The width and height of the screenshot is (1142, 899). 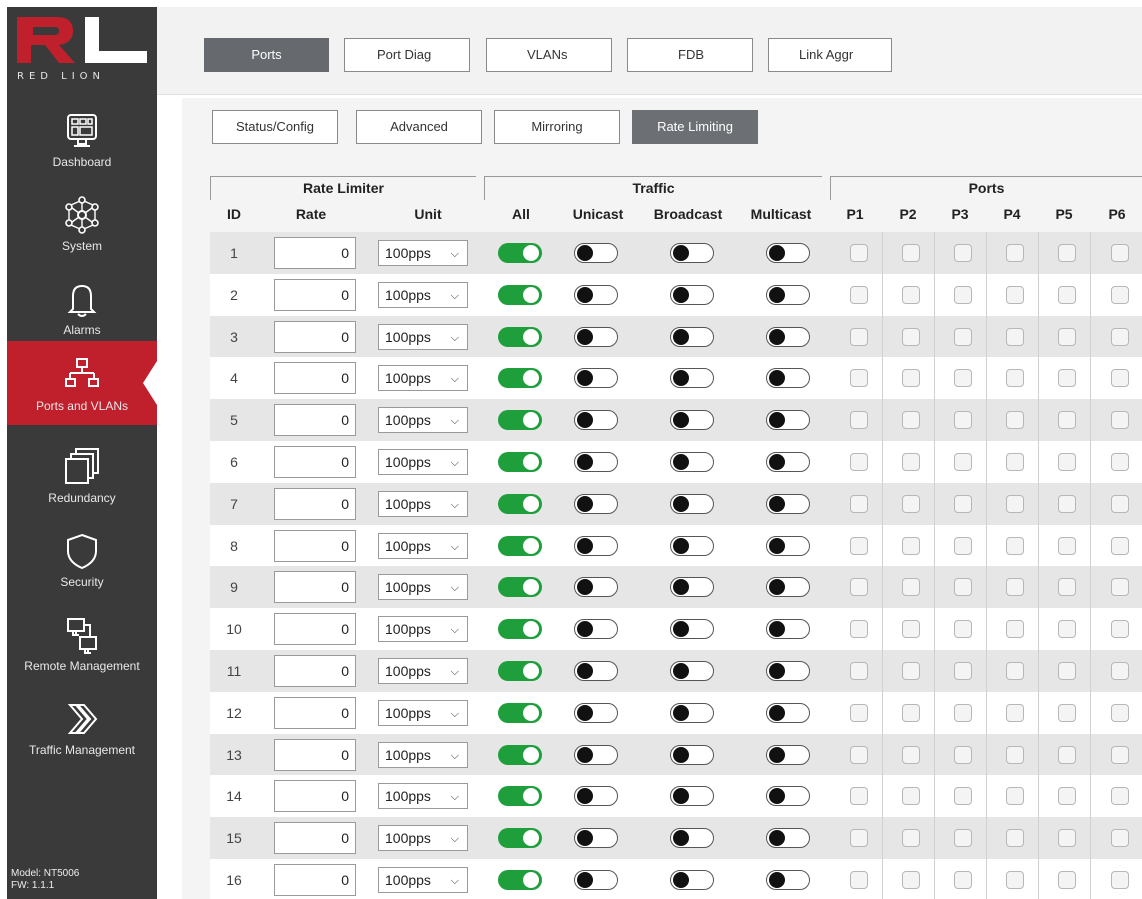 I want to click on sidebar-item-remote-management: Remote Management, so click(x=82, y=651).